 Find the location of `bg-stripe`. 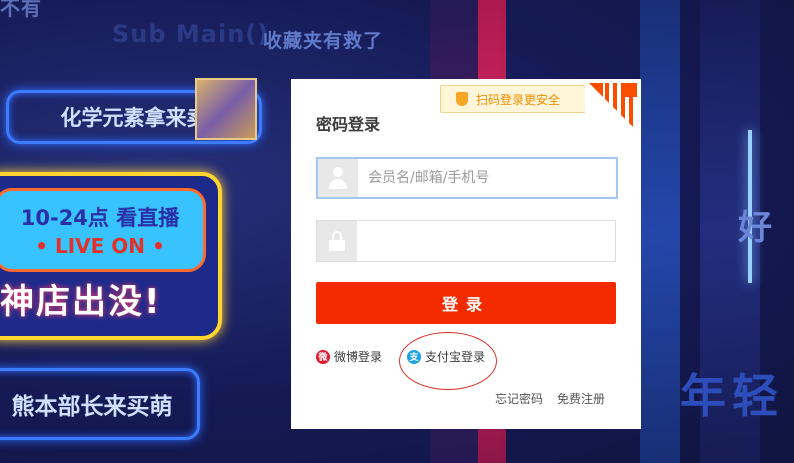

bg-stripe is located at coordinates (660, 231).